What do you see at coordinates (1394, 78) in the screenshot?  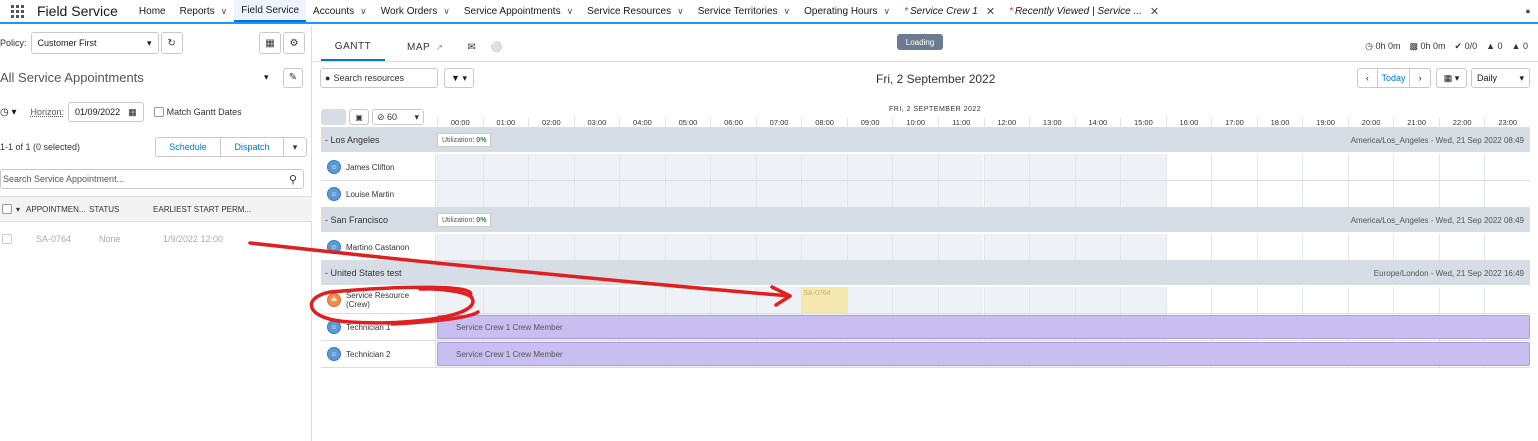 I see `today-button: Today` at bounding box center [1394, 78].